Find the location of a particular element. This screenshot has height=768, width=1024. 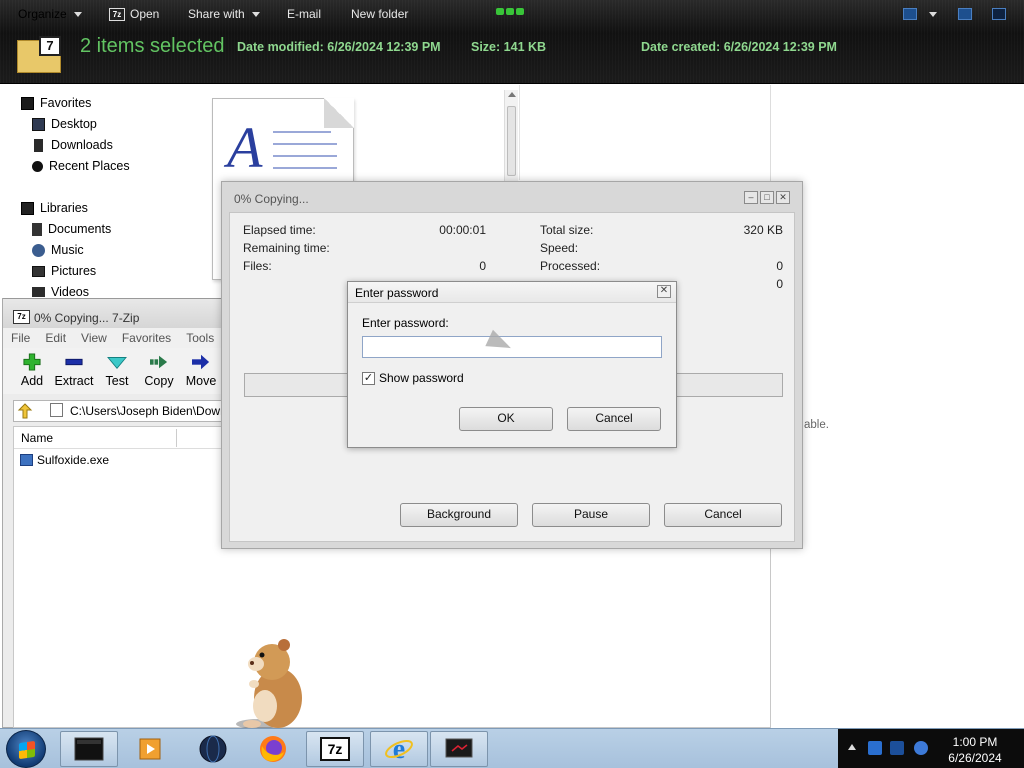

taskbar-terminal is located at coordinates (89, 749).